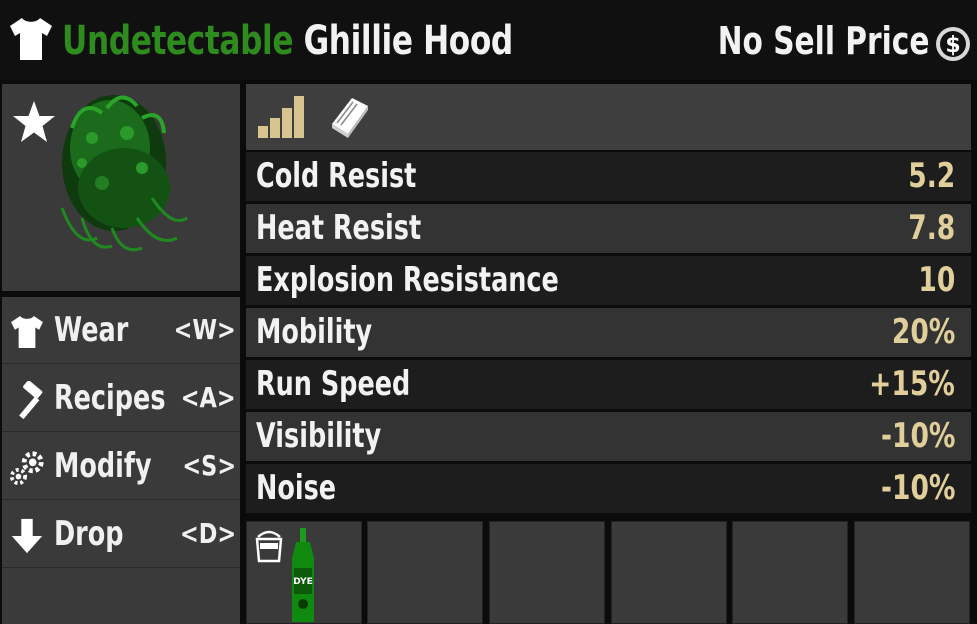 The width and height of the screenshot is (977, 624). Describe the element at coordinates (281, 117) in the screenshot. I see `stats-bars-icon` at that location.